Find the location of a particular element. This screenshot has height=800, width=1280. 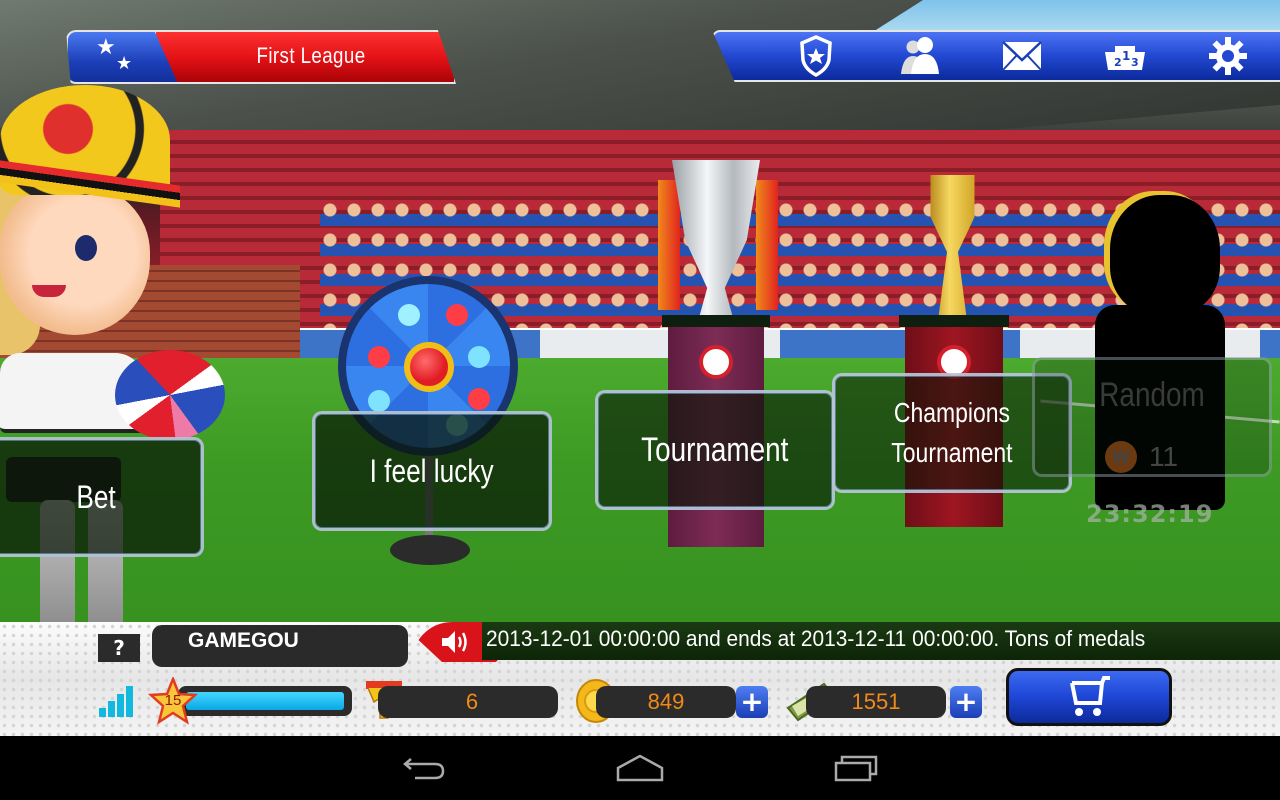

random-cooldown-timer: 23:32:19 is located at coordinates (1150, 514).